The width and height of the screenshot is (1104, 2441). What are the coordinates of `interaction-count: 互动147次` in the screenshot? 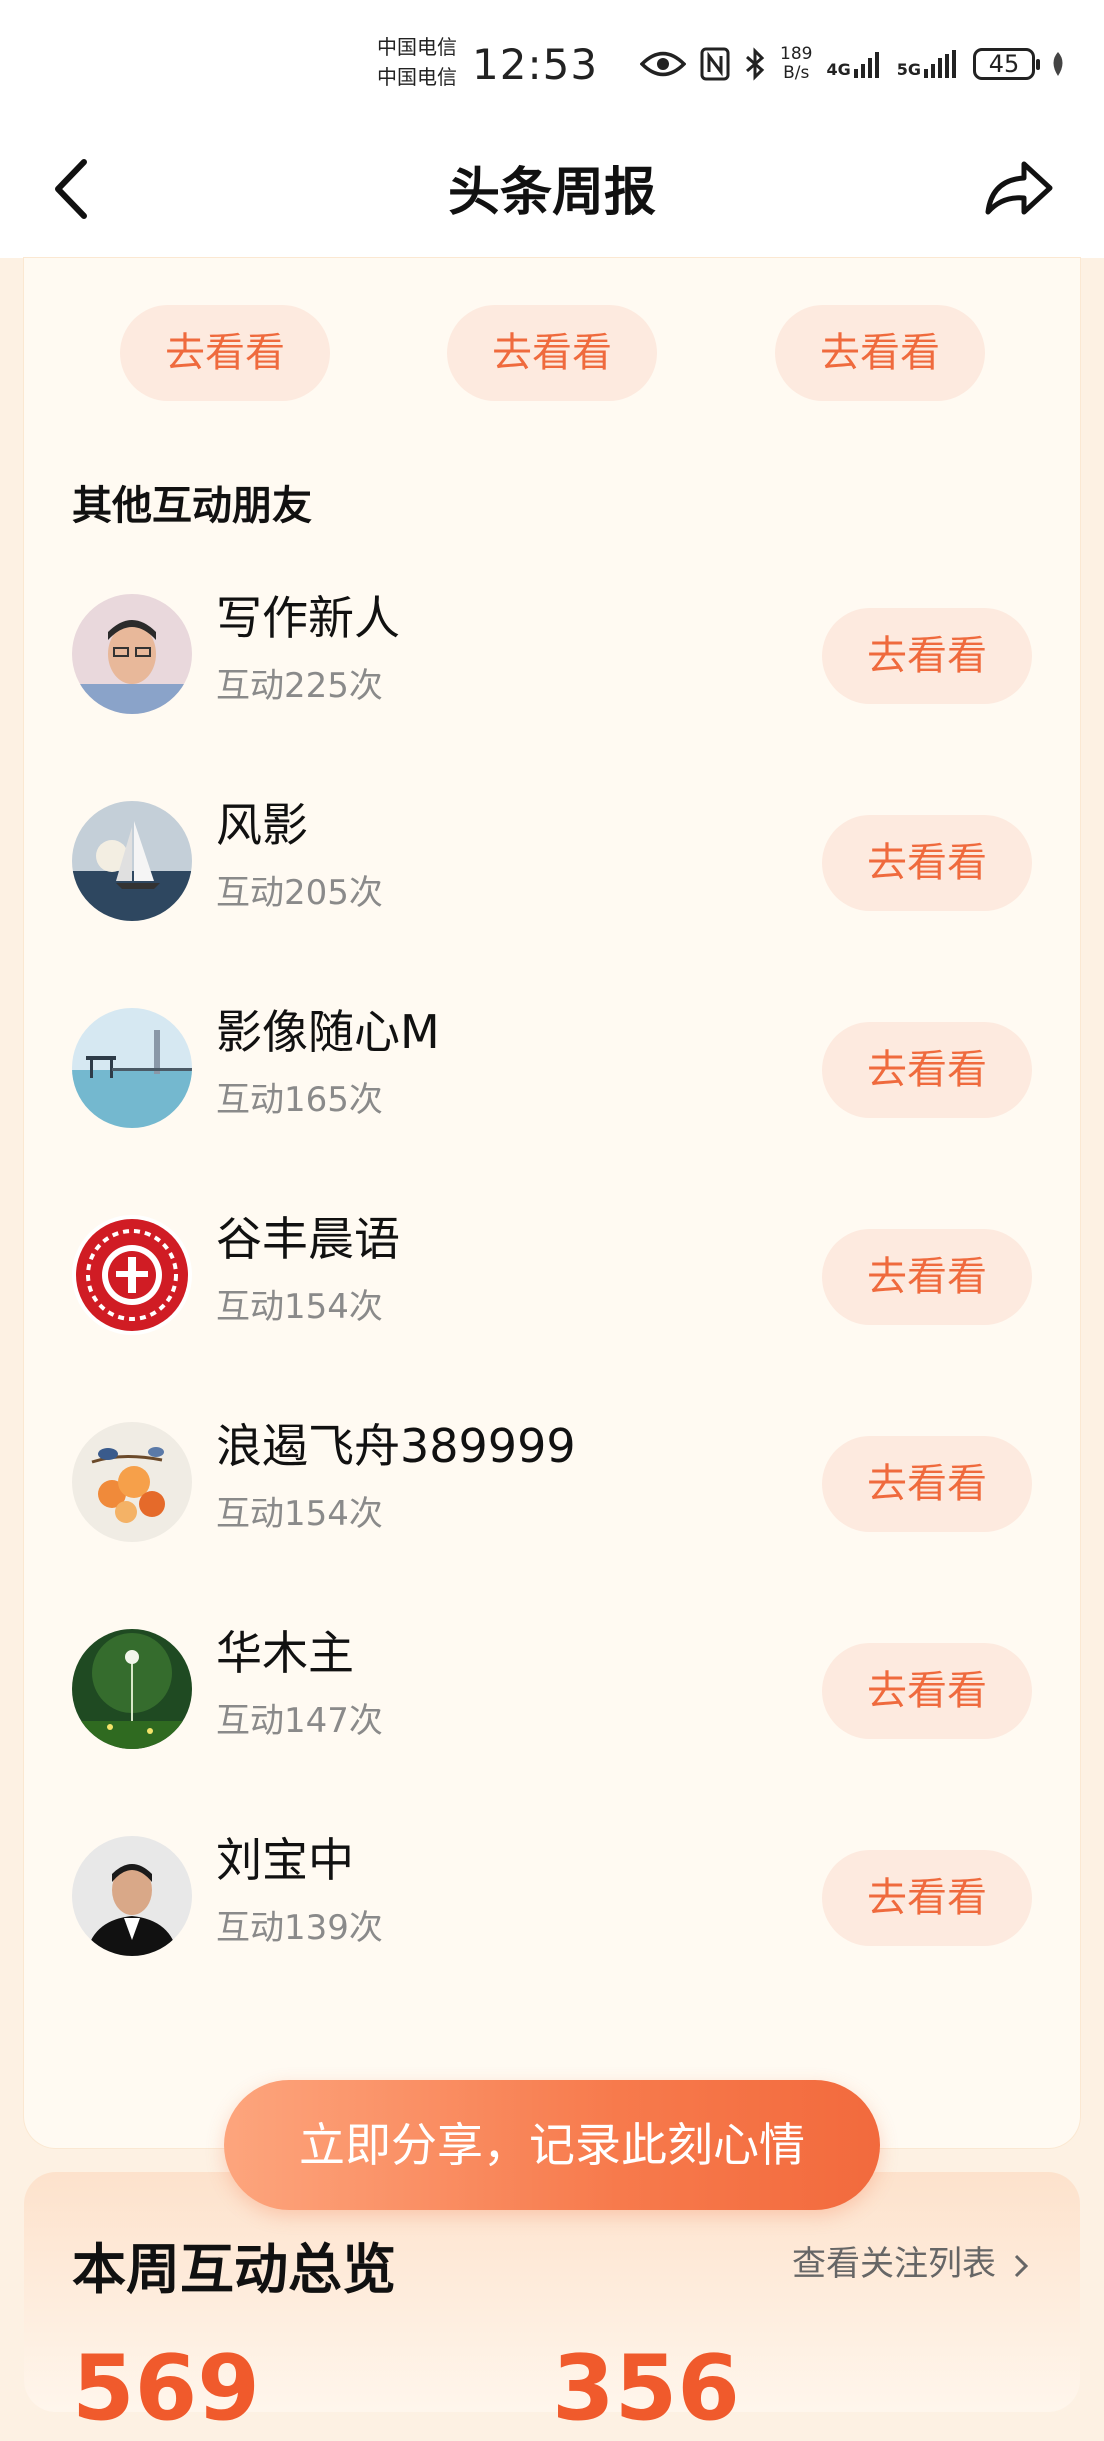 It's located at (299, 1721).